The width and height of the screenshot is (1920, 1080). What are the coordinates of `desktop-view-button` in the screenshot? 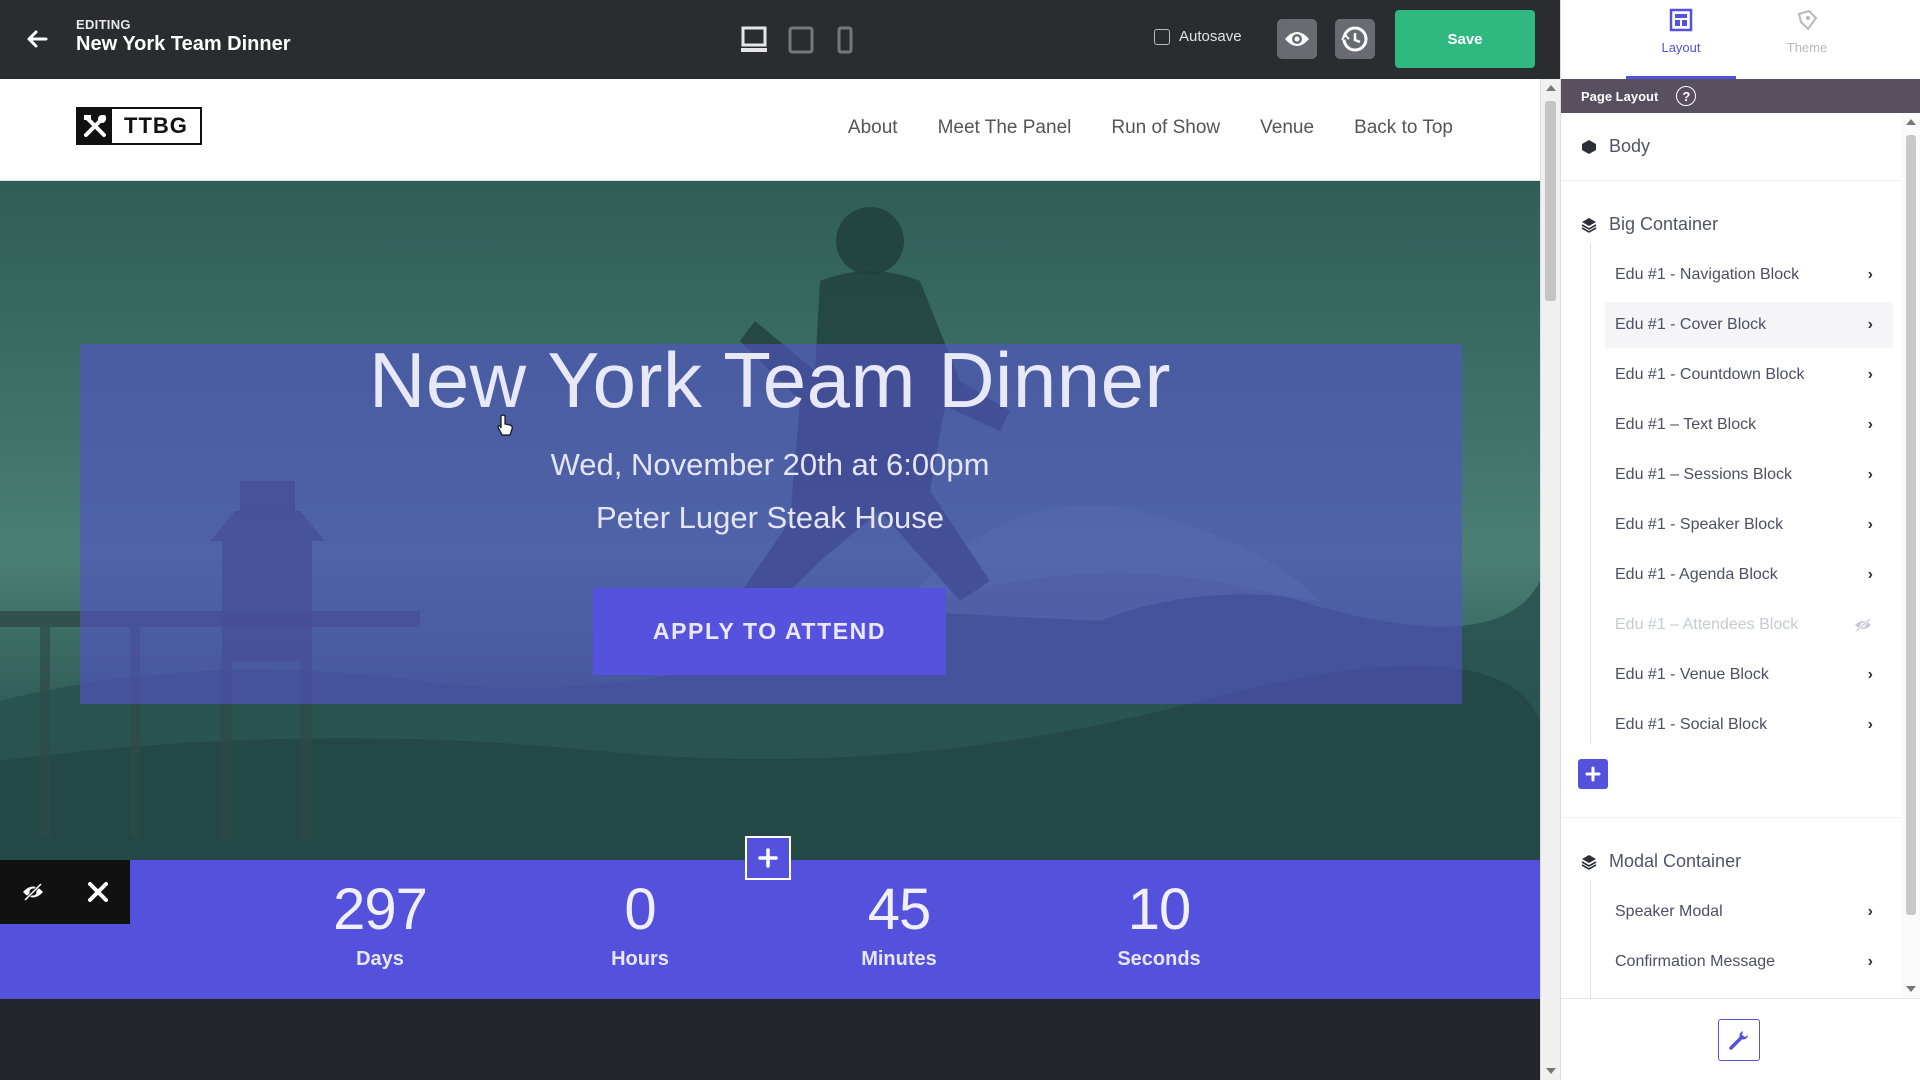 It's located at (754, 42).